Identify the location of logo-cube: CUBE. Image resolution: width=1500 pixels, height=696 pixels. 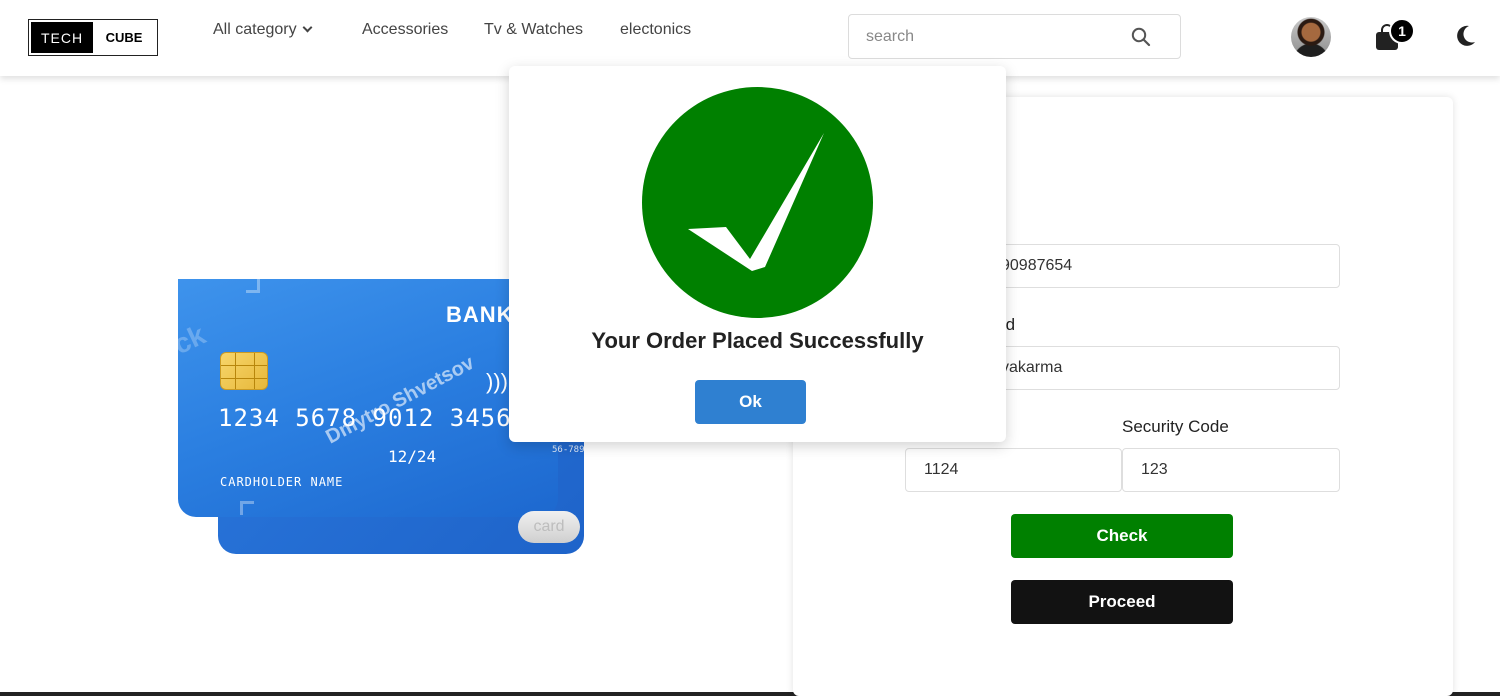
(124, 37).